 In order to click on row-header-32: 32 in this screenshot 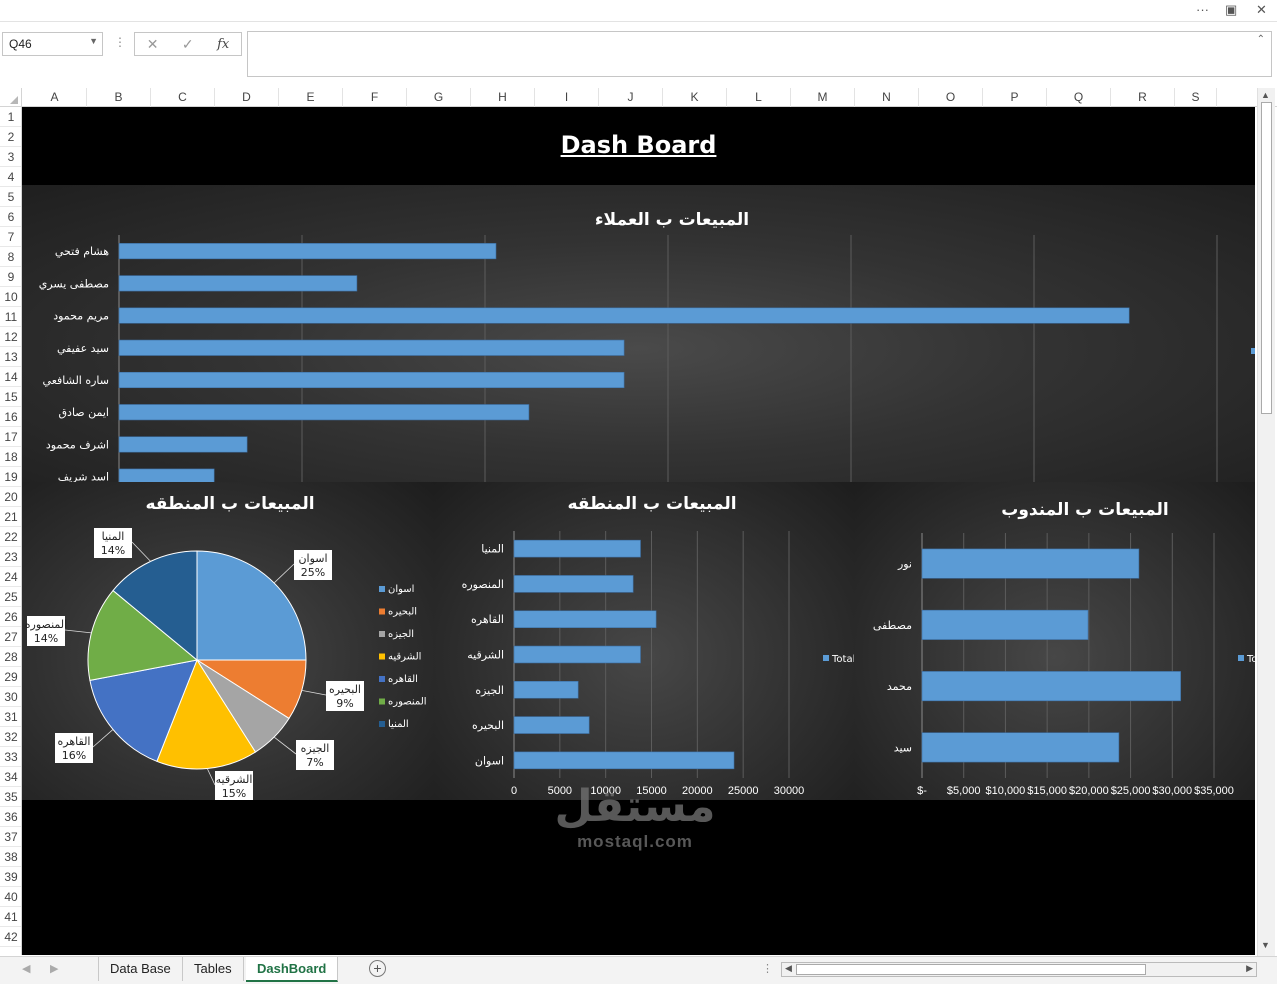, I will do `click(10, 737)`.